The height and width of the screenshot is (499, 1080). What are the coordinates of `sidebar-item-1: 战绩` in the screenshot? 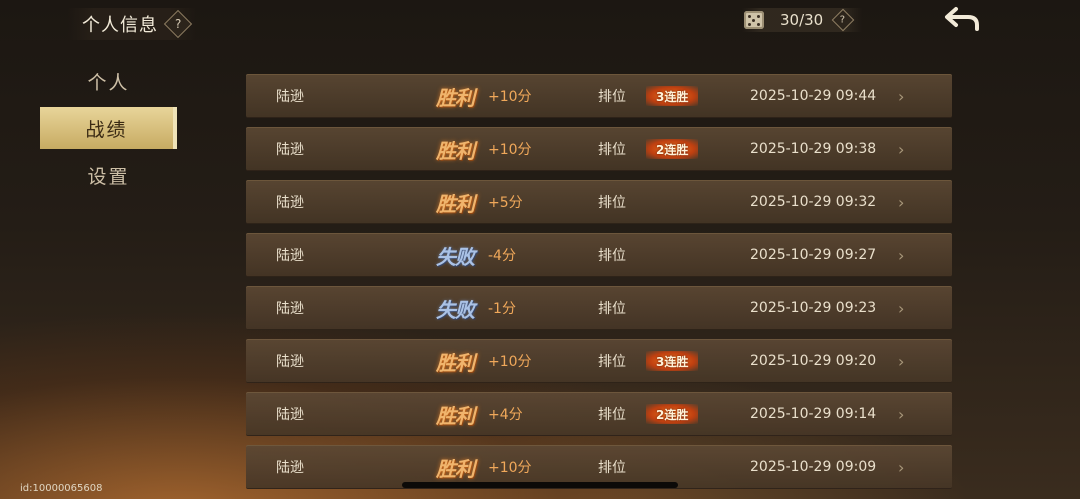 It's located at (108, 128).